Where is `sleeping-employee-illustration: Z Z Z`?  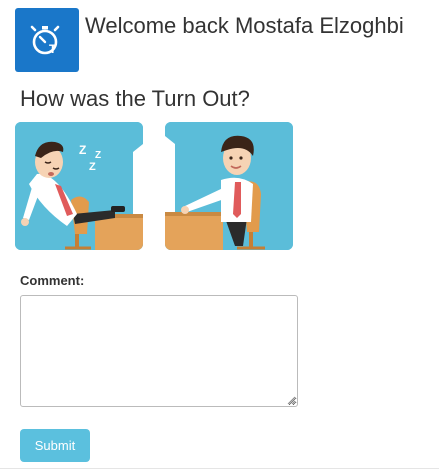
sleeping-employee-illustration: Z Z Z is located at coordinates (79, 186).